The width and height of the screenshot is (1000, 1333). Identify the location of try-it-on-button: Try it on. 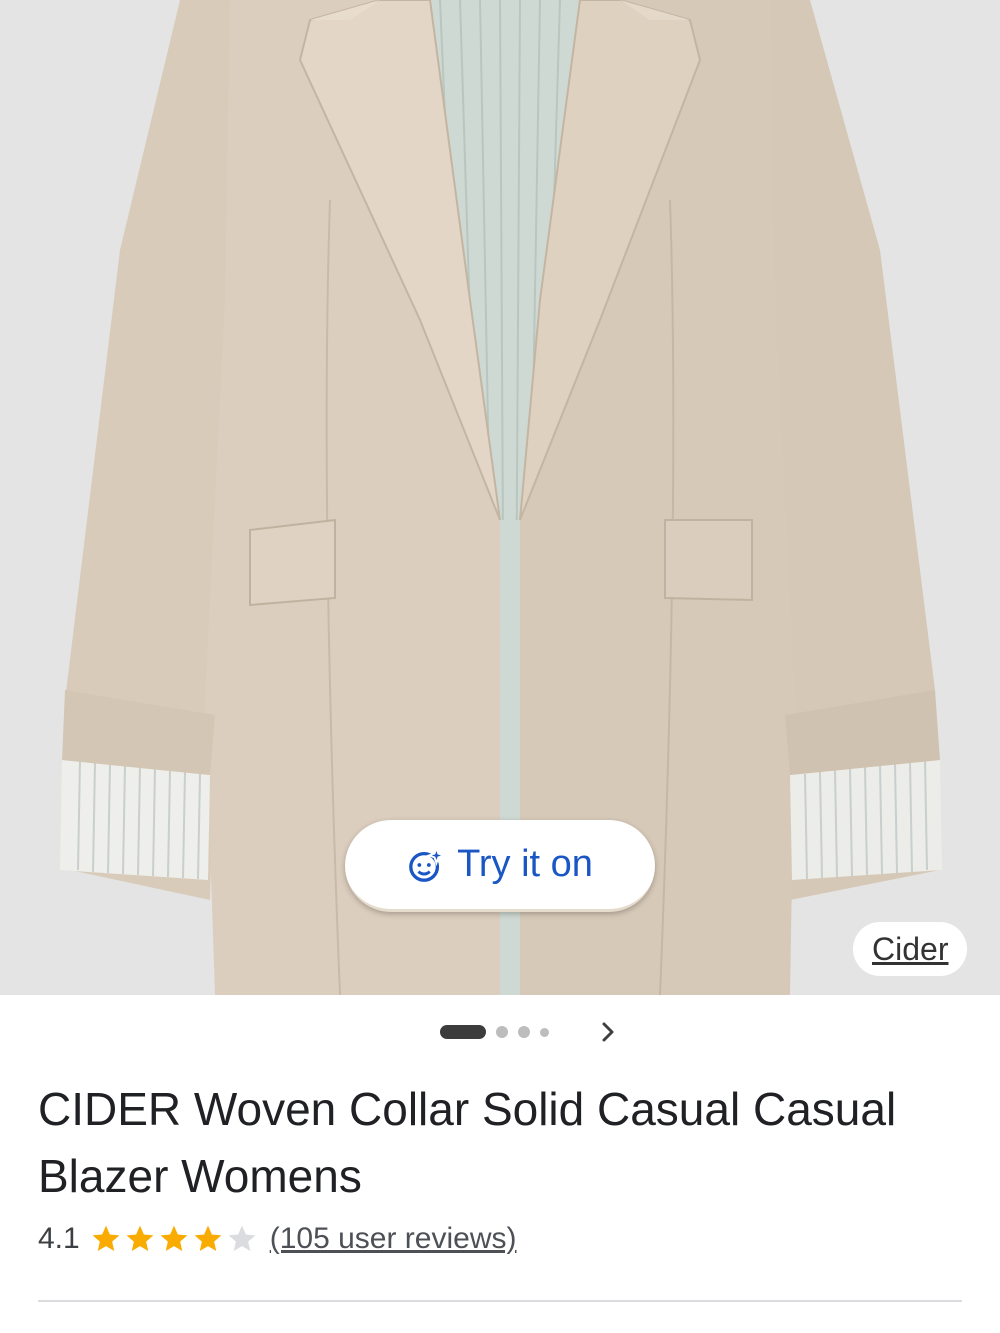
(500, 866).